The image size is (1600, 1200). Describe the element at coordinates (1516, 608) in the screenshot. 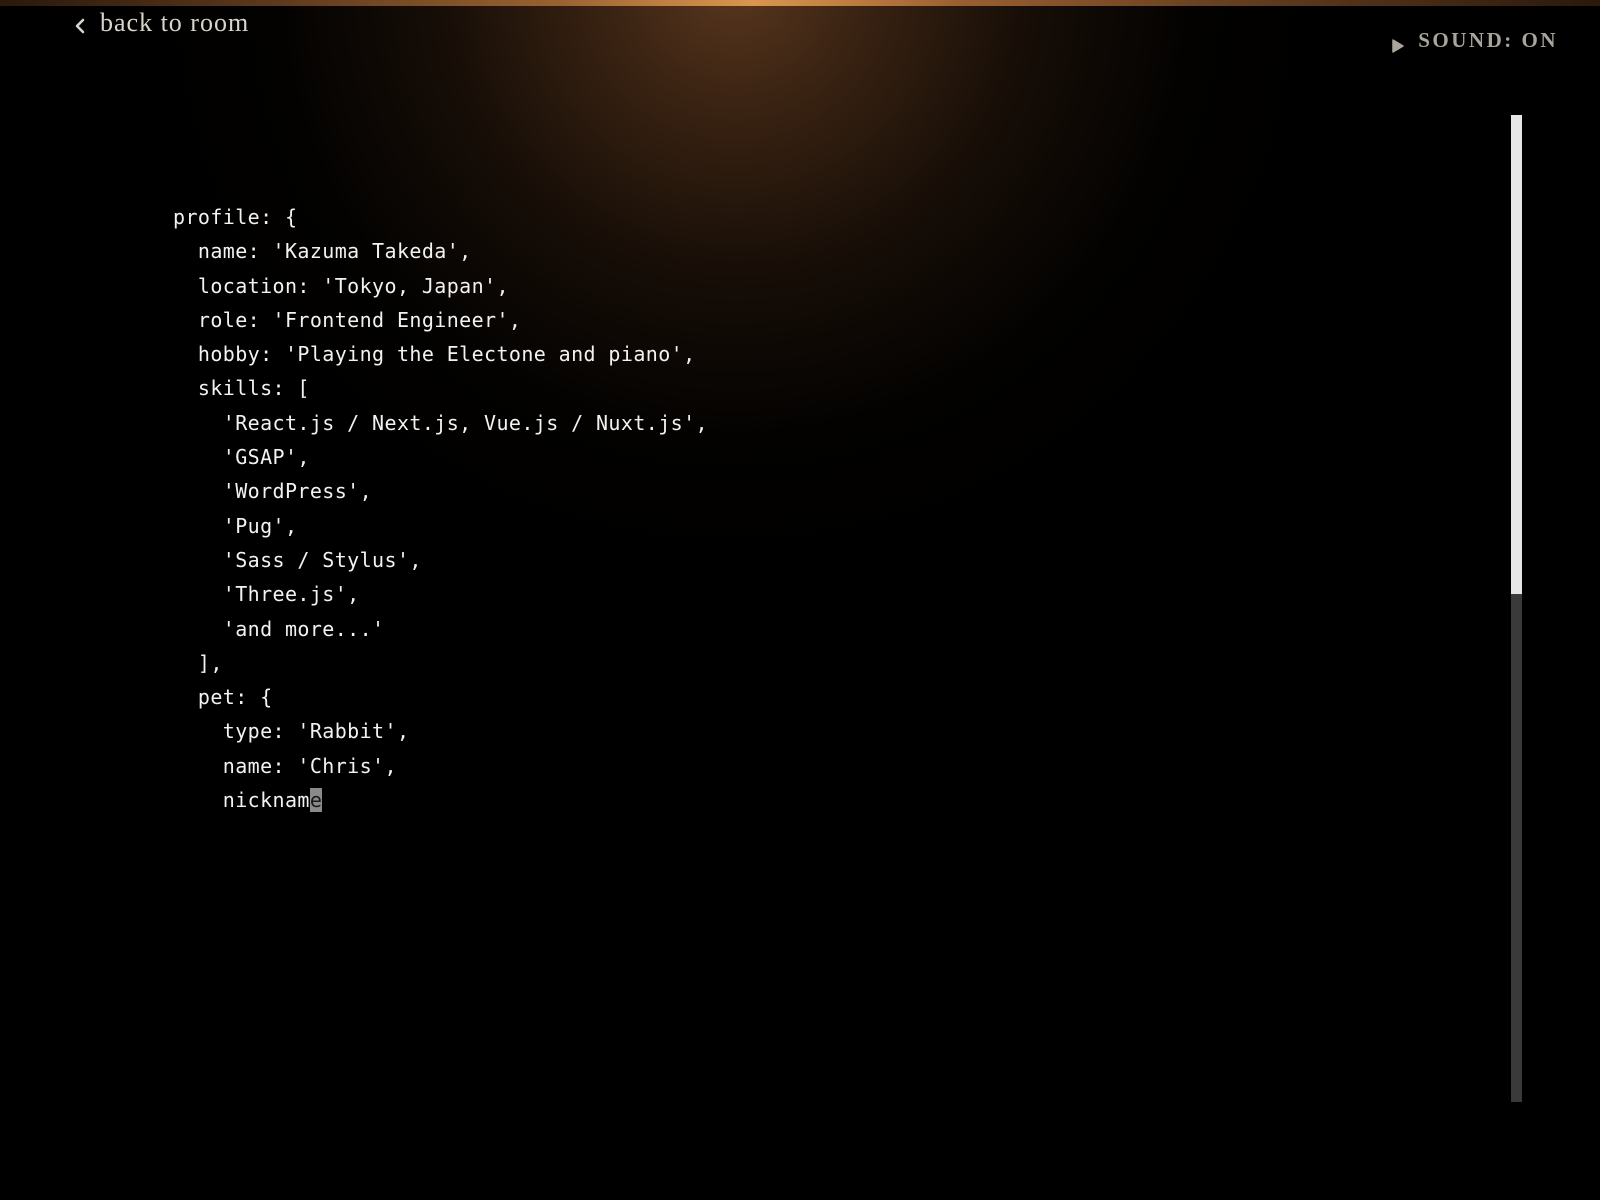

I see `scrollbar-track` at that location.